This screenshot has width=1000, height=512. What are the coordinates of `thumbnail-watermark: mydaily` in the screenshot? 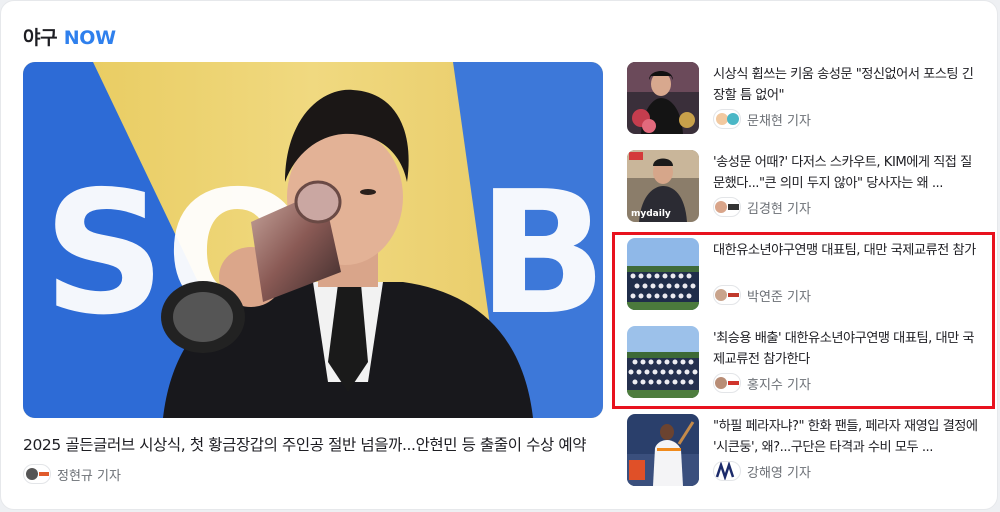 It's located at (651, 214).